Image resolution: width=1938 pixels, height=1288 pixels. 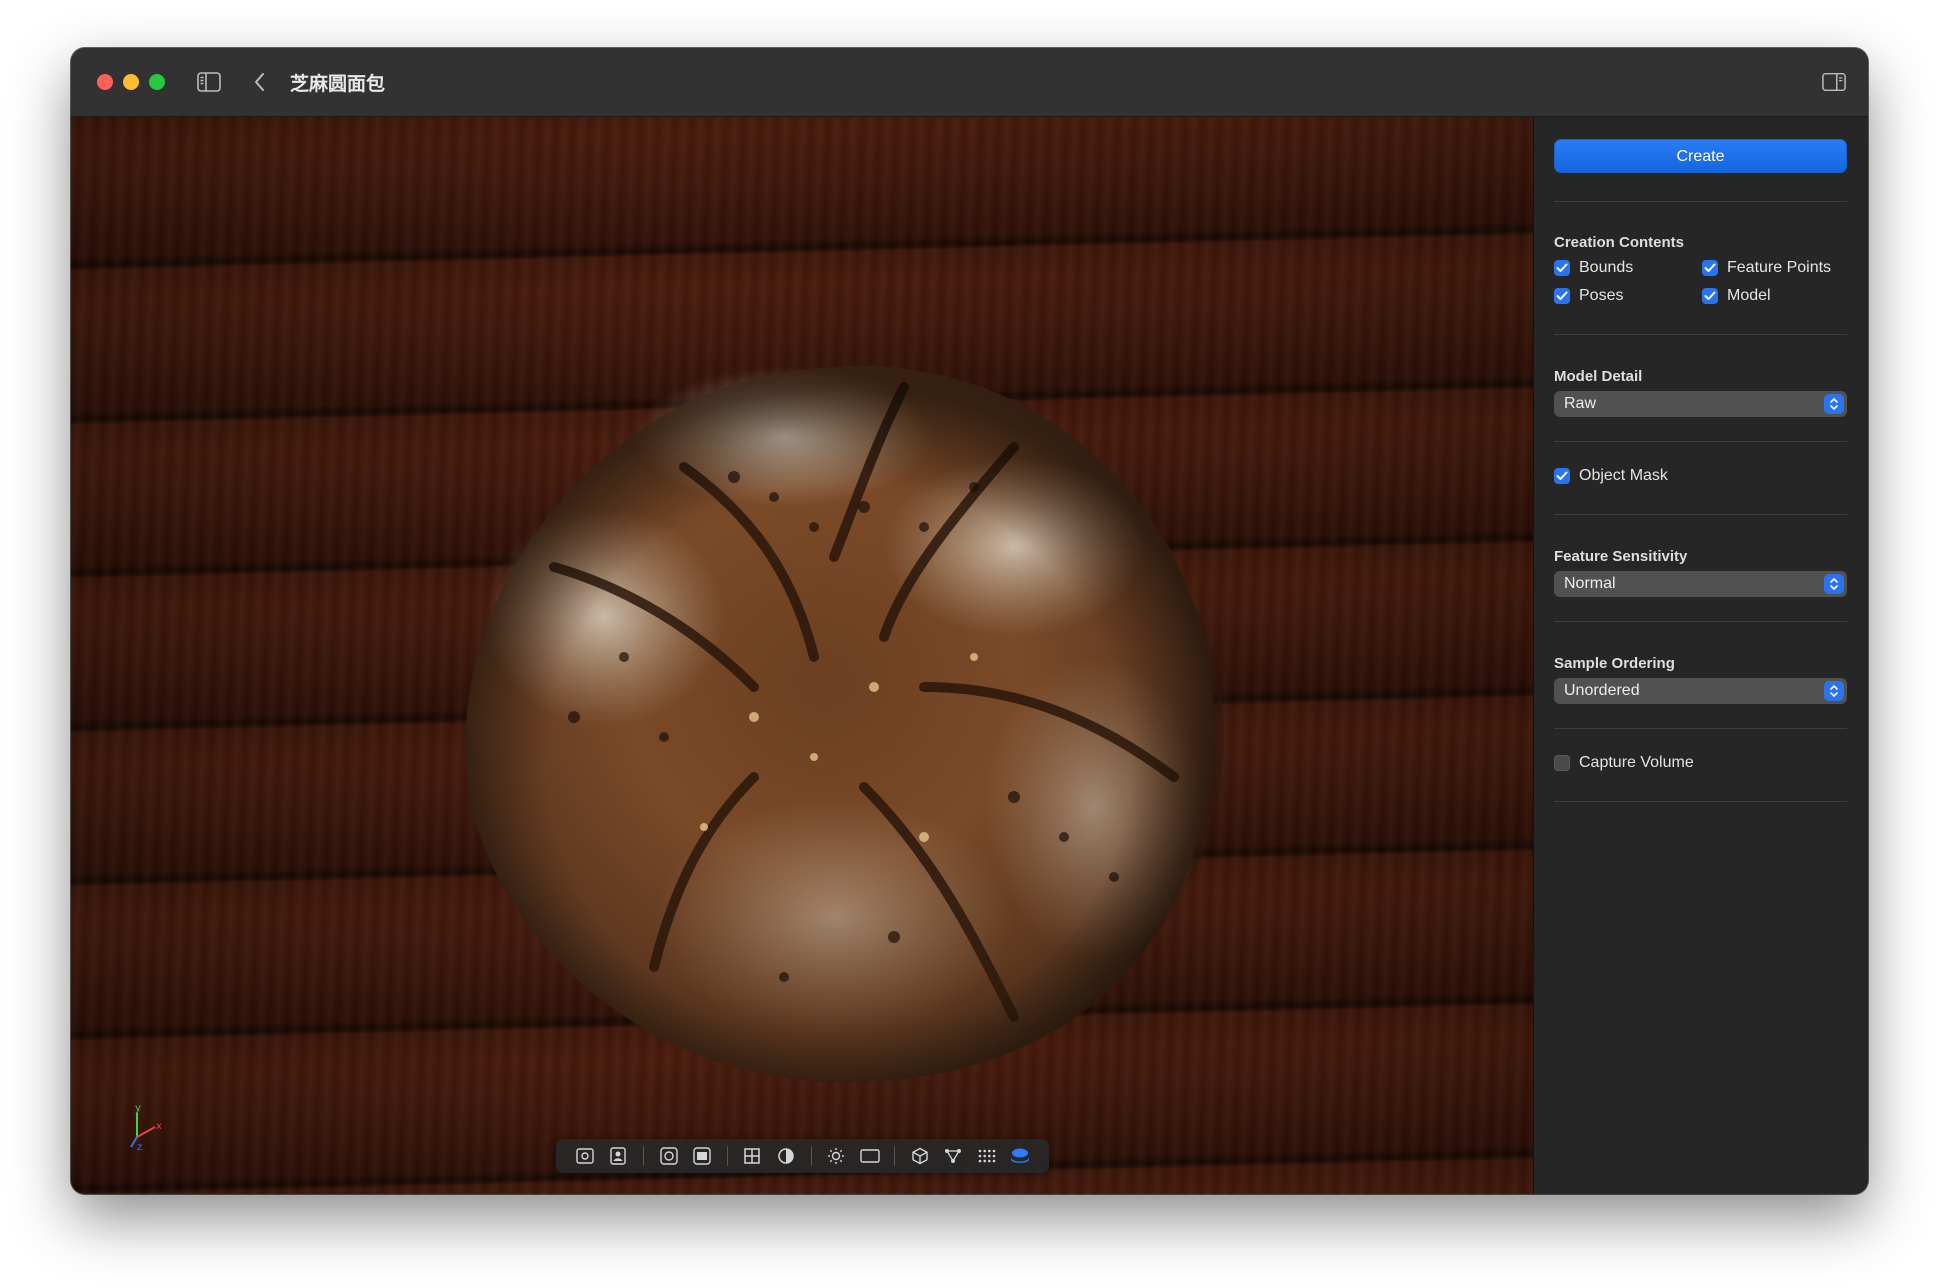 I want to click on model-detail-value: Raw, so click(x=1580, y=403).